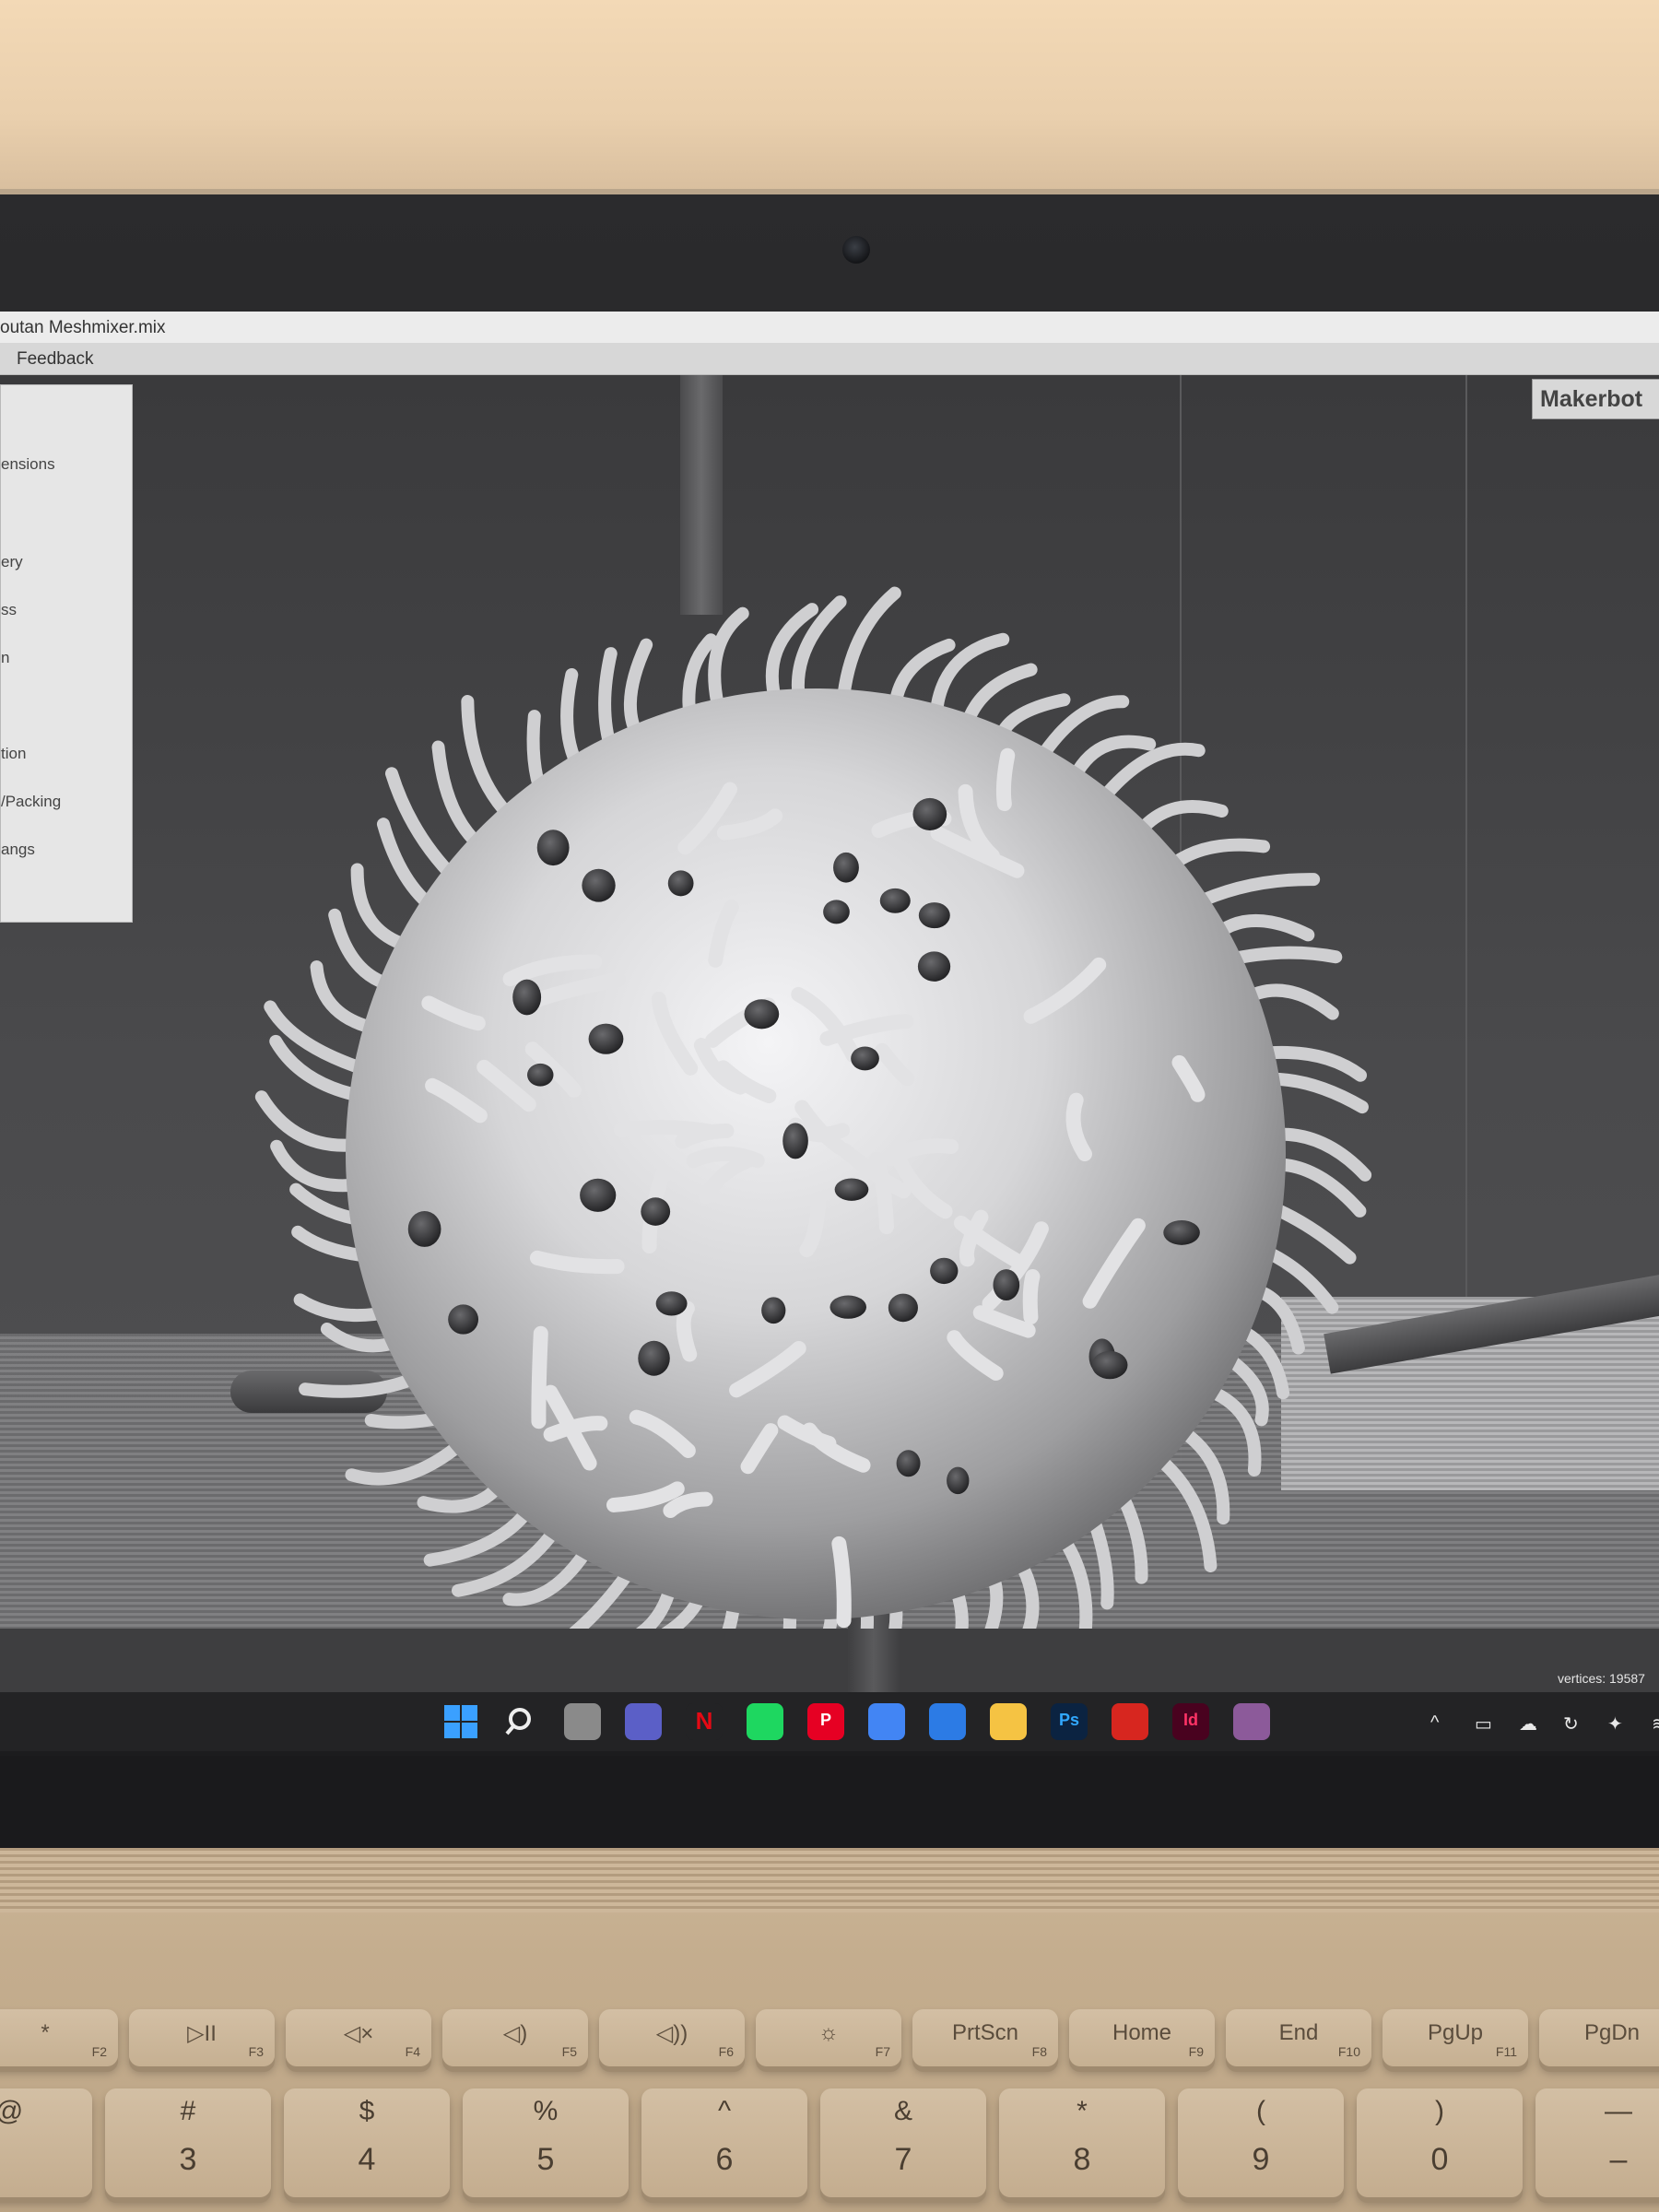 This screenshot has width=1659, height=2212. What do you see at coordinates (1440, 2142) in the screenshot?
I see `key-0: ) 0` at bounding box center [1440, 2142].